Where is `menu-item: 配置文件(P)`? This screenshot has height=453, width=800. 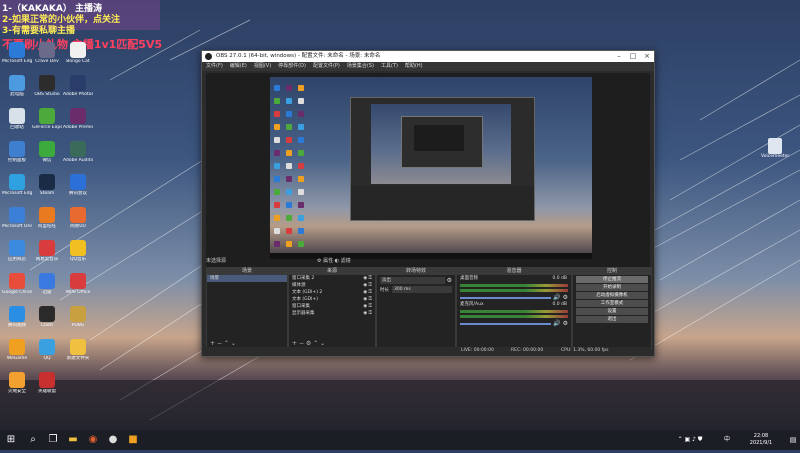 menu-item: 配置文件(P) is located at coordinates (326, 66).